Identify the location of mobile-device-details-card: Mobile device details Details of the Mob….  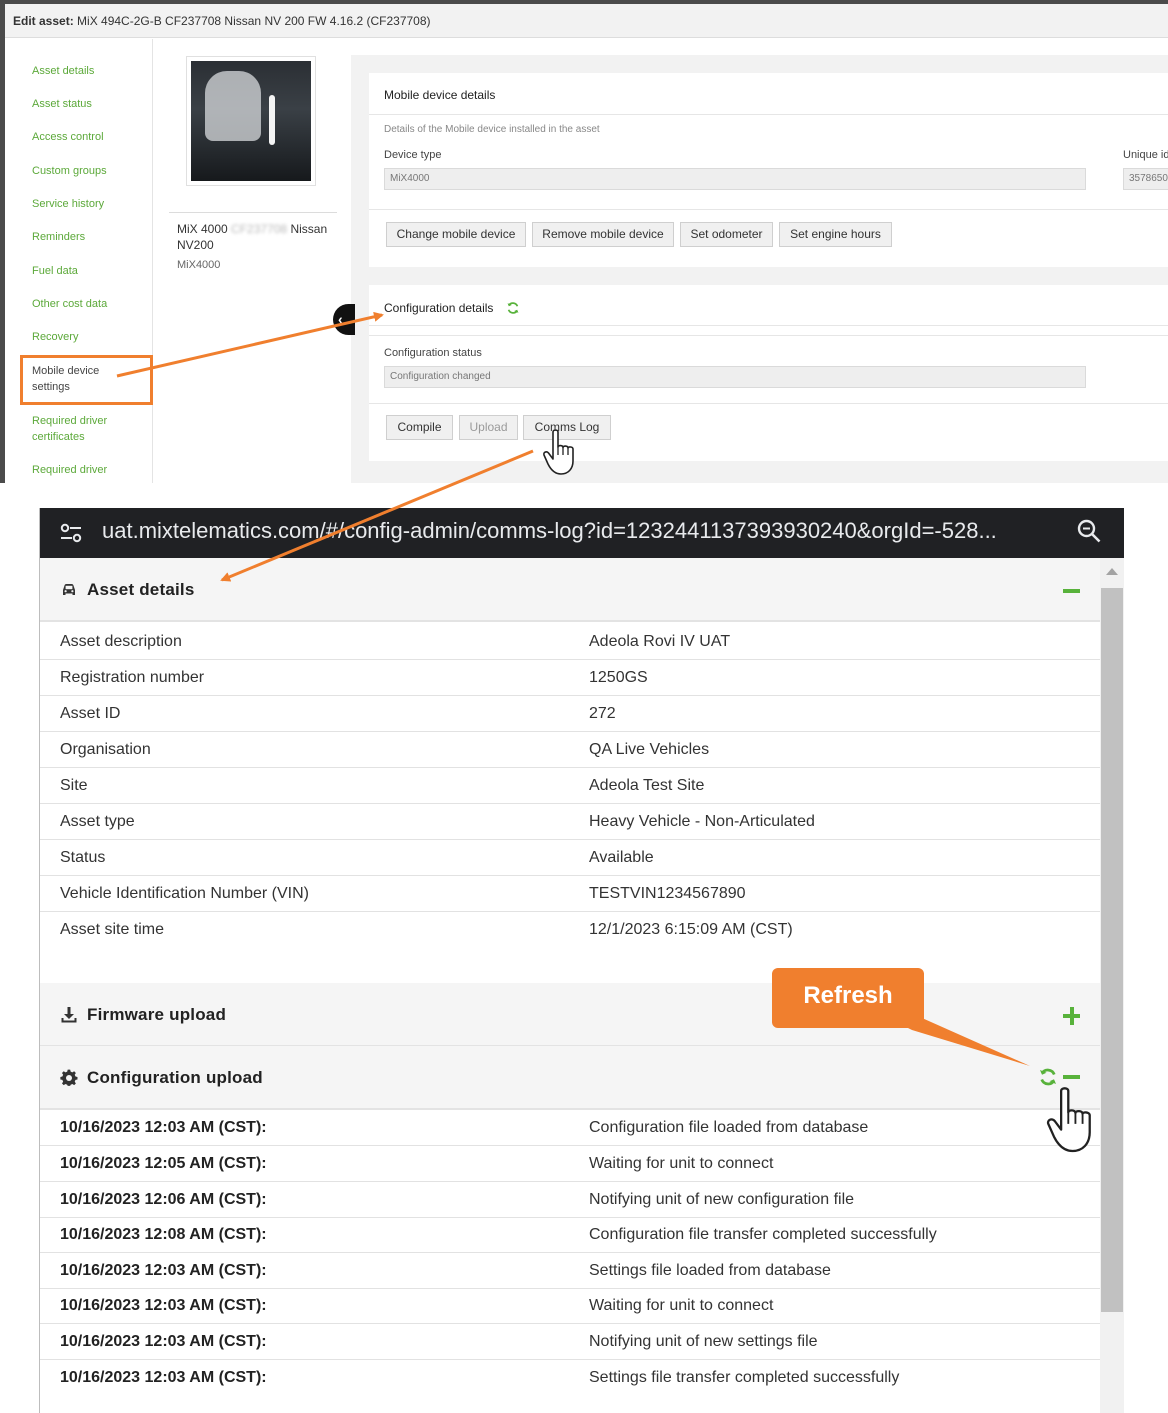
(768, 170).